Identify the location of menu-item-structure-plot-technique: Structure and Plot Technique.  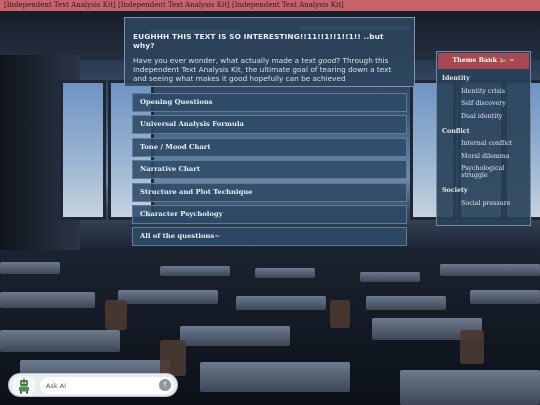
(269, 192).